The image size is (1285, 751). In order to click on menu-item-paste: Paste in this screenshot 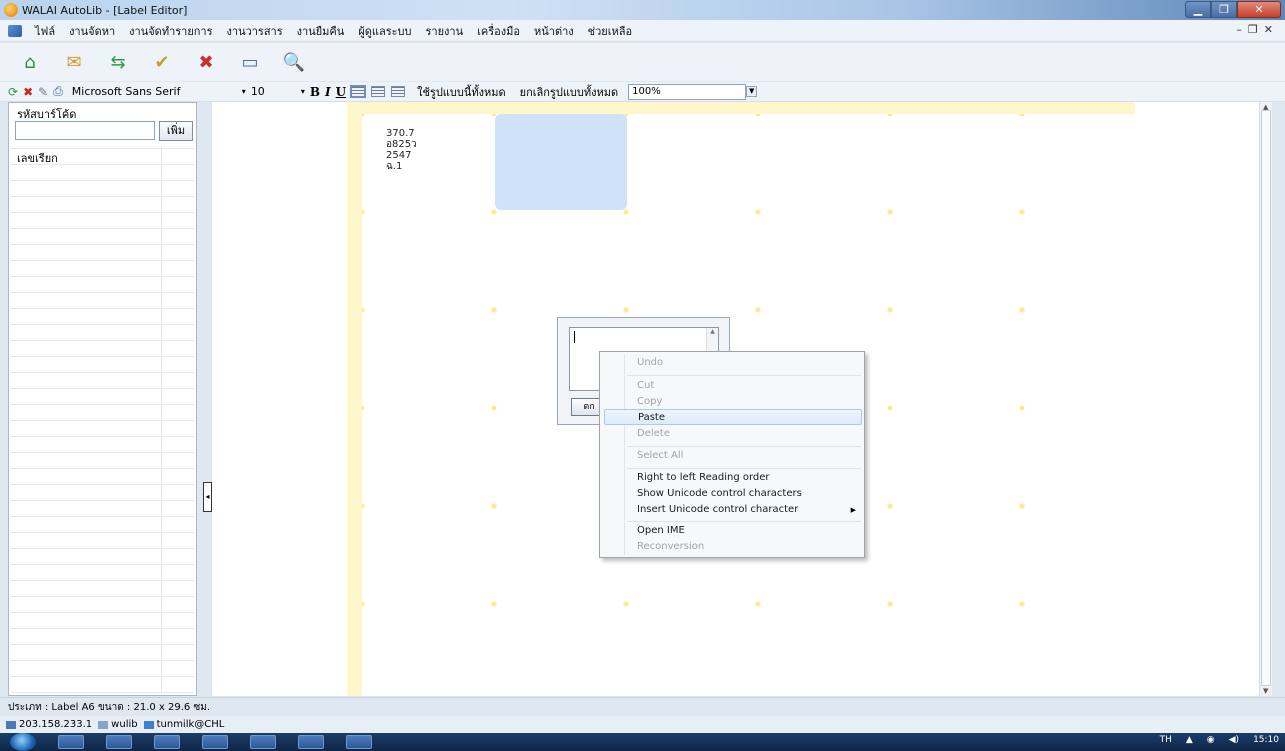, I will do `click(733, 417)`.